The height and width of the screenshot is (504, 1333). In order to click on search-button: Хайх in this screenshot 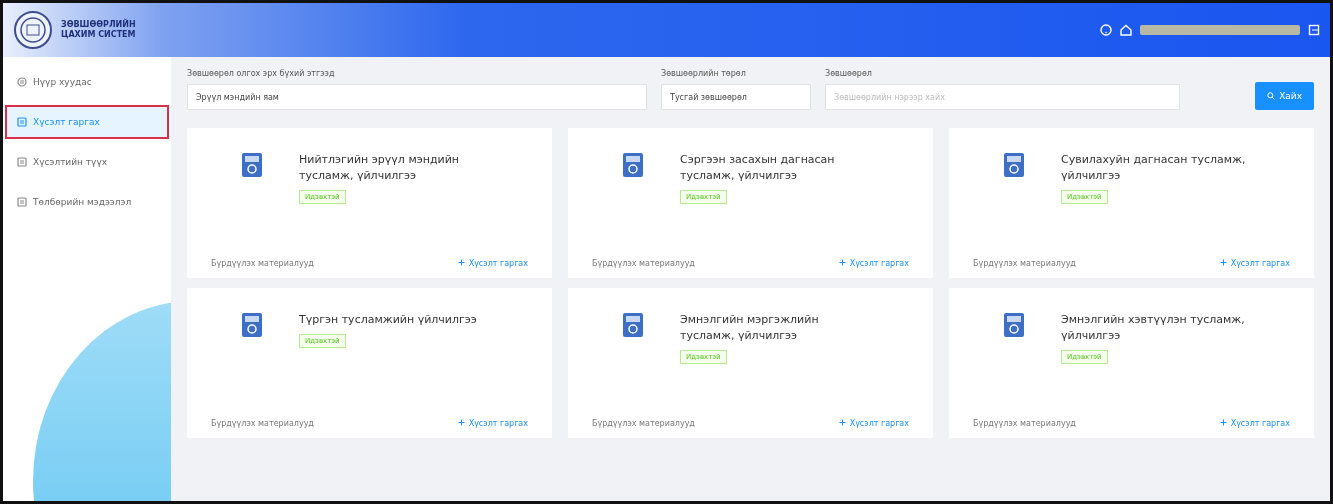, I will do `click(1284, 96)`.